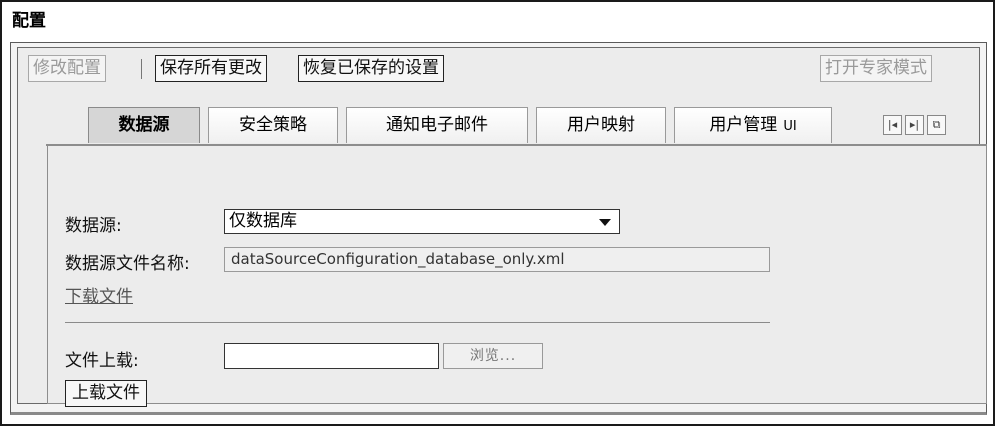  Describe the element at coordinates (67, 68) in the screenshot. I see `edit-config-button: 修改配置` at that location.